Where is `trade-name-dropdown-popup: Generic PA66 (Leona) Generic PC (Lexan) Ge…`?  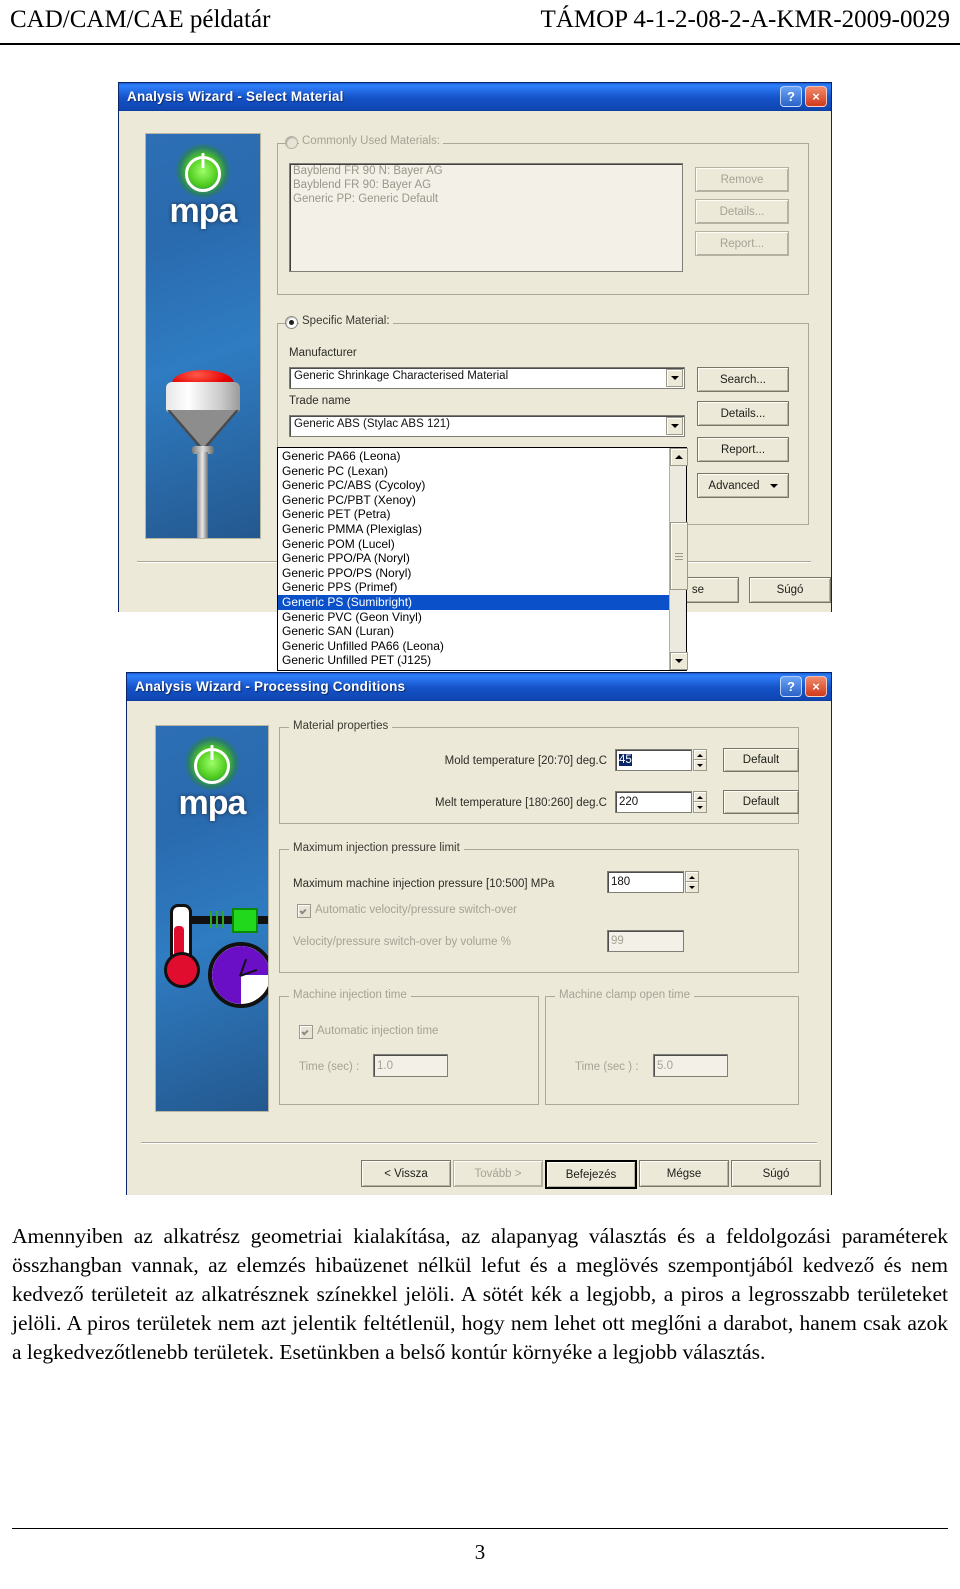
trade-name-dropdown-popup: Generic PA66 (Leona) Generic PC (Lexan) Ge… is located at coordinates (482, 559).